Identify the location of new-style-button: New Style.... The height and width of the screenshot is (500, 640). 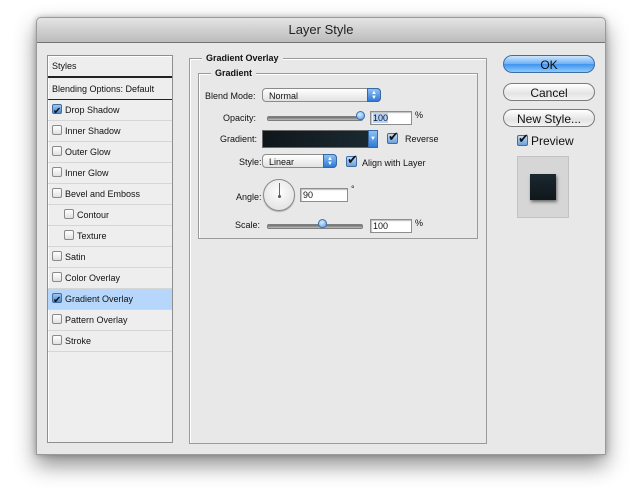
(549, 118).